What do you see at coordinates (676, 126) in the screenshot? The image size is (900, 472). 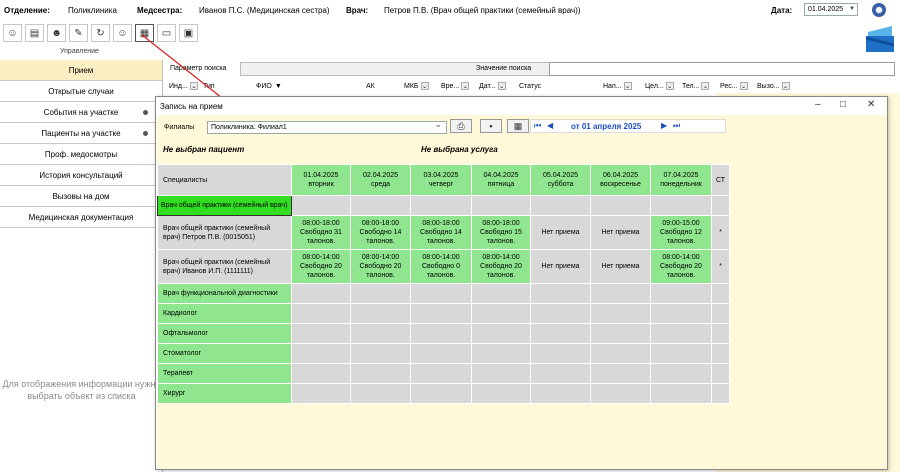 I see `last-page-icon: ⏭` at bounding box center [676, 126].